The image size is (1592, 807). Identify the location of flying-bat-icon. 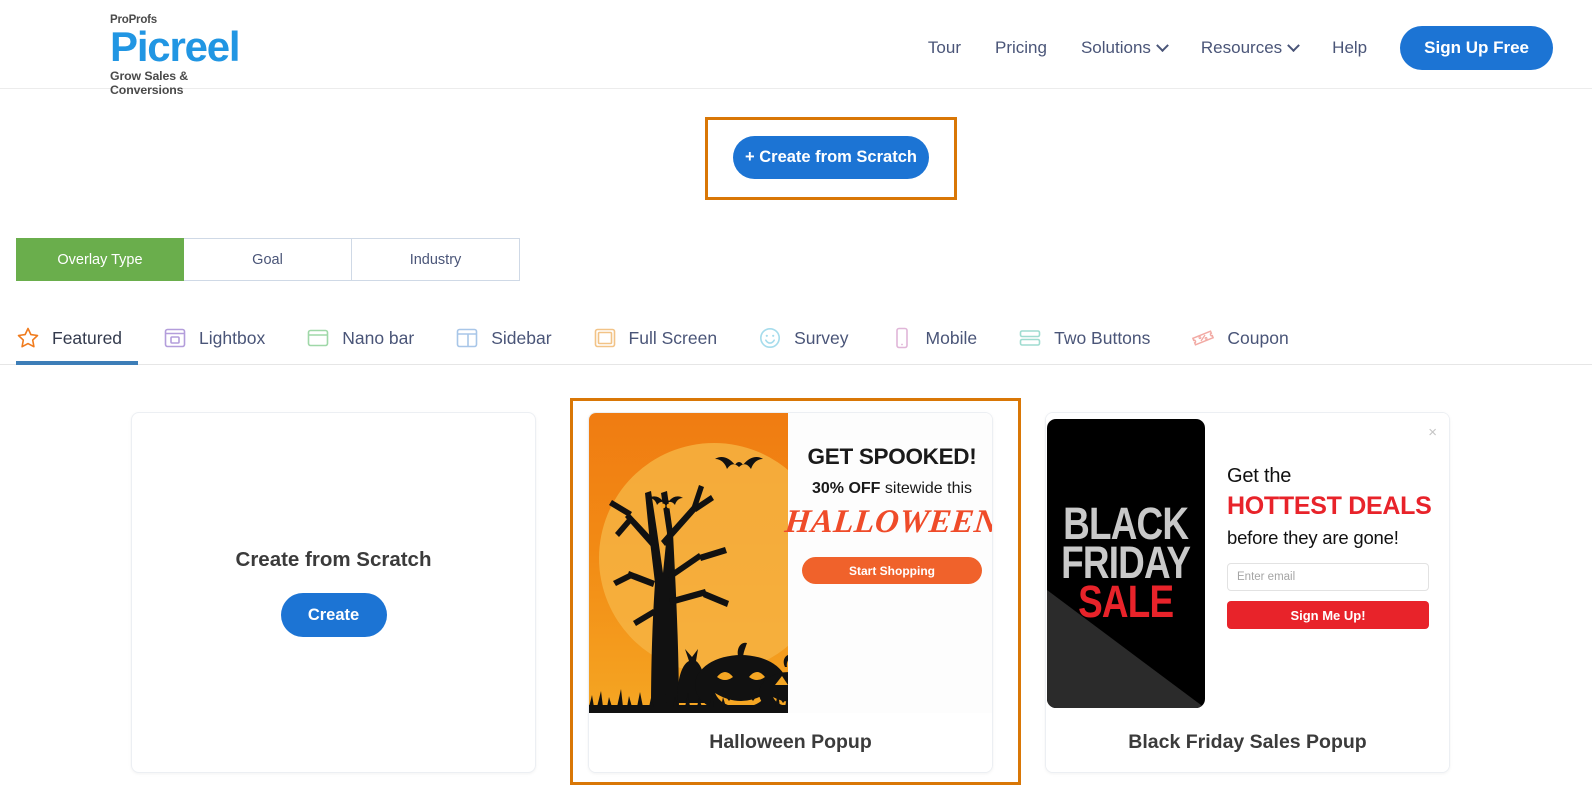
(739, 463).